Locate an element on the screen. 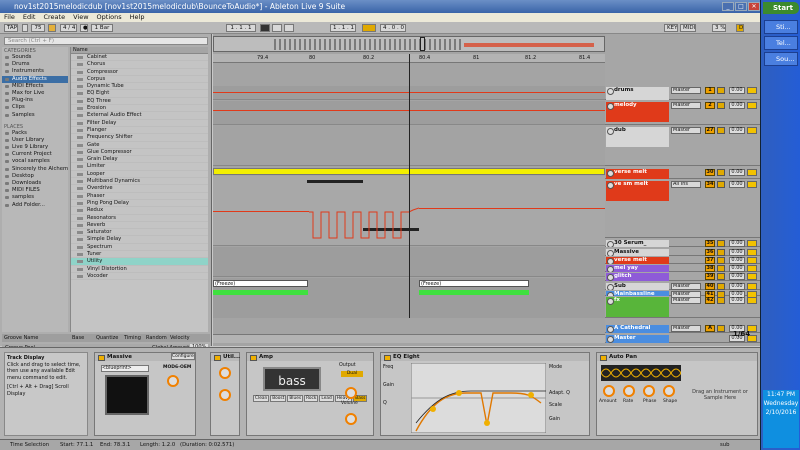 The image size is (800, 450). track-activator: 40 is located at coordinates (710, 286).